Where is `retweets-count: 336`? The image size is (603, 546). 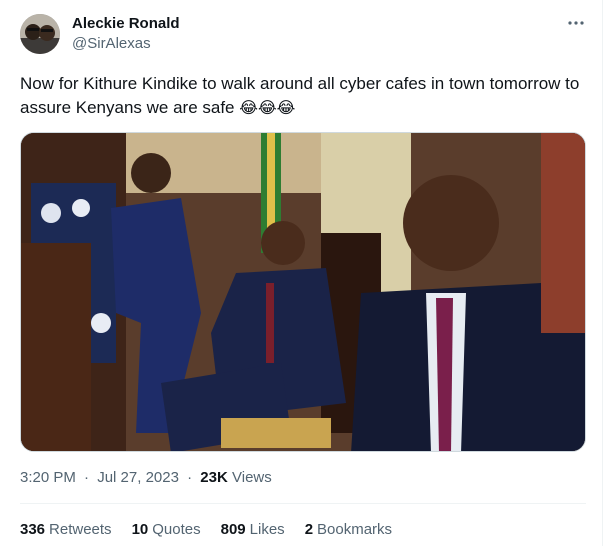 retweets-count: 336 is located at coordinates (33, 529).